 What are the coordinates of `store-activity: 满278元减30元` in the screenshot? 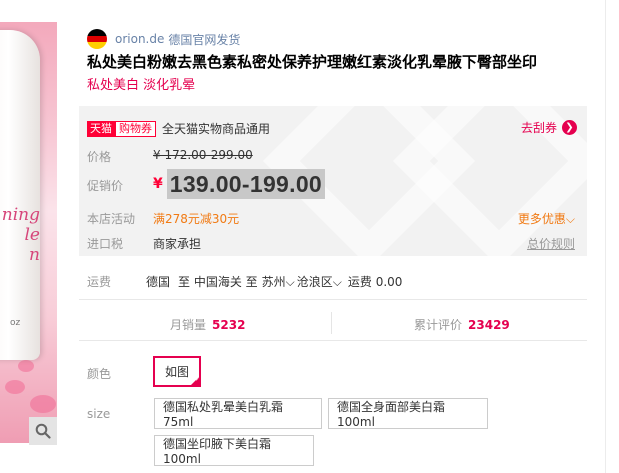 It's located at (196, 219).